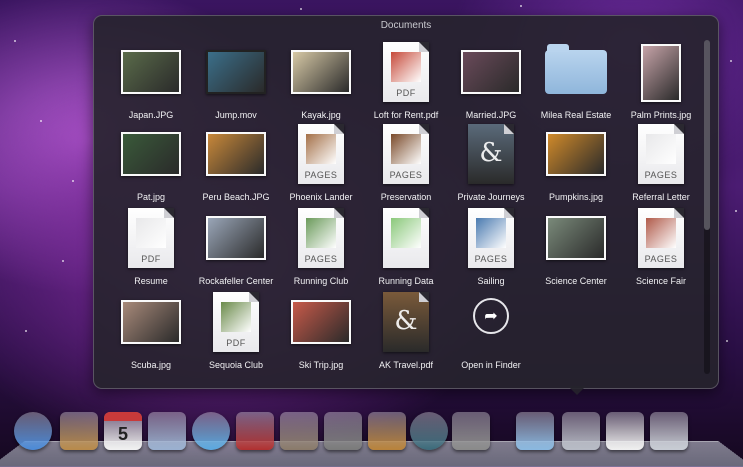 The height and width of the screenshot is (467, 743). Describe the element at coordinates (236, 197) in the screenshot. I see `stack-item-label: Peru Beach.JPG` at that location.